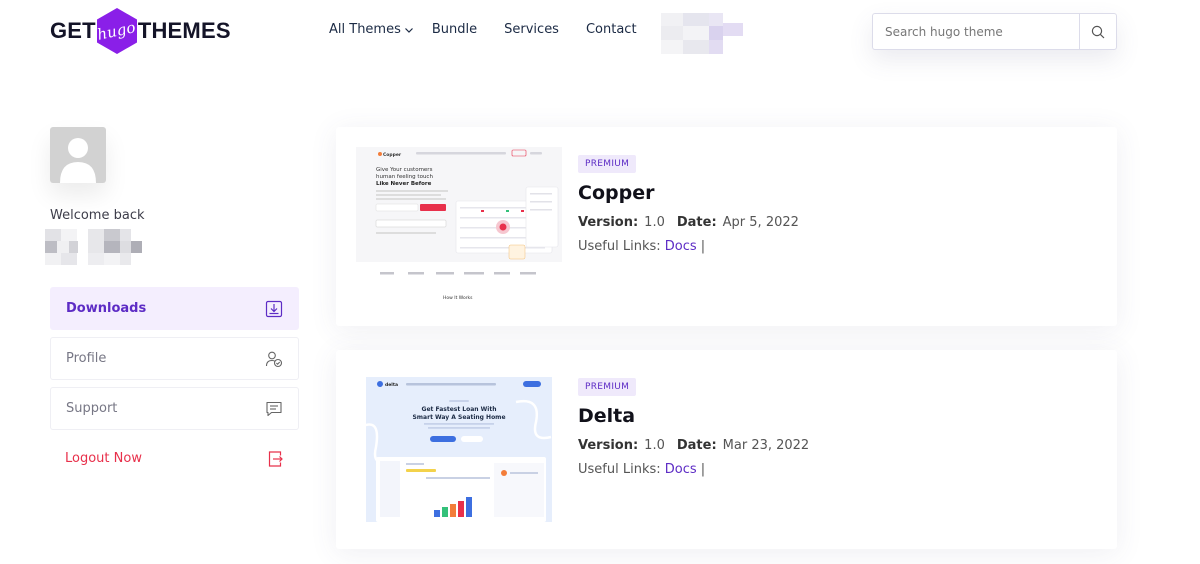  Describe the element at coordinates (93, 247) in the screenshot. I see `pixelated-username` at that location.